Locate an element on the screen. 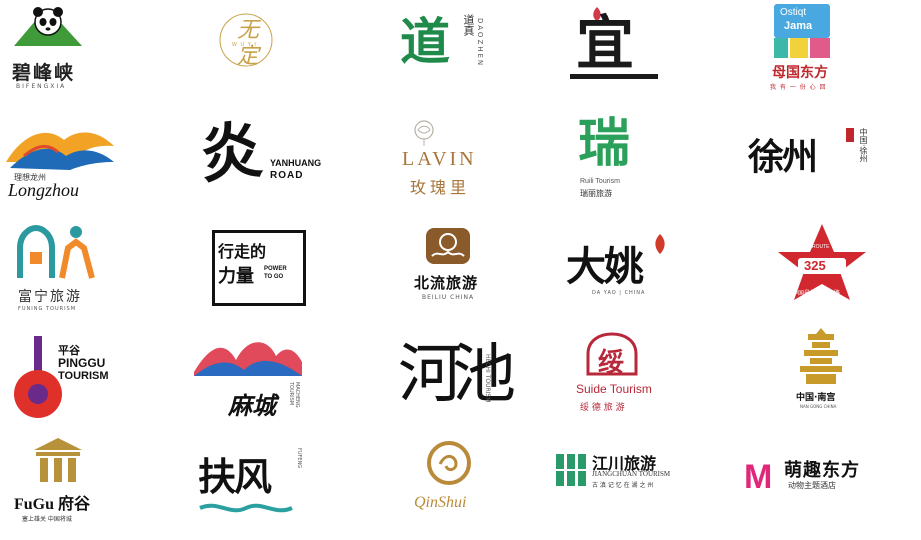 The image size is (921, 540). macheng-mountains-icon is located at coordinates (248, 359).